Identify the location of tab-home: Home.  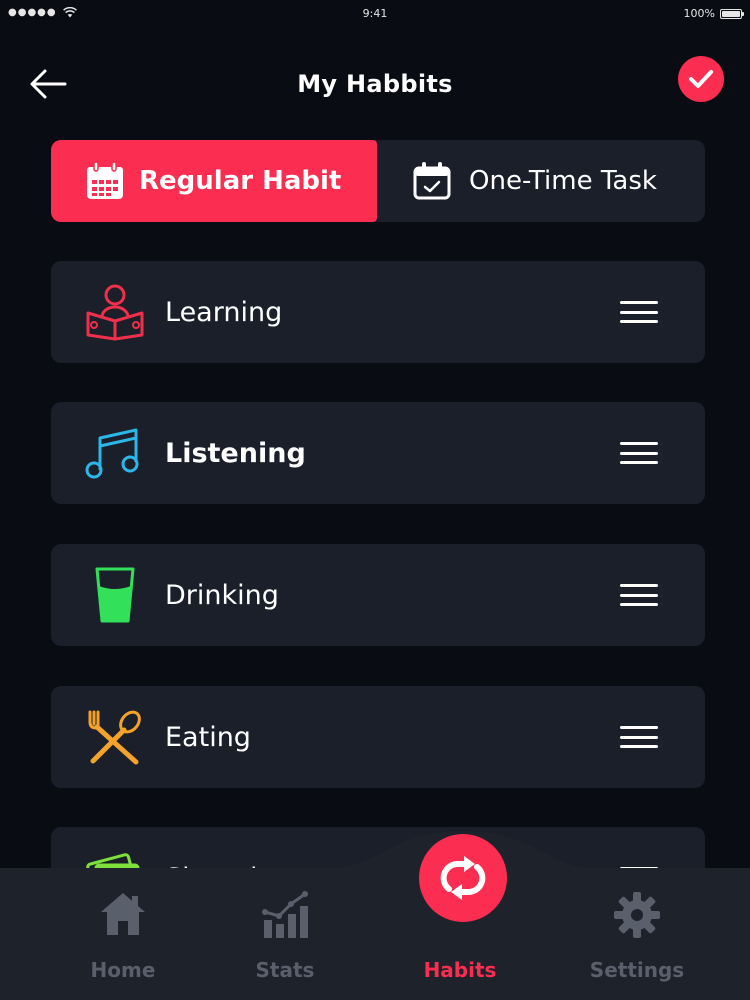
(123, 934).